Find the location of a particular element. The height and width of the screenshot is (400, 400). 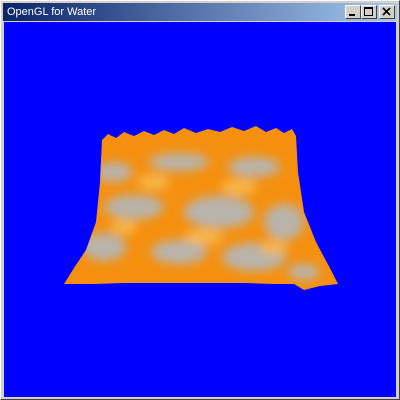

close-button is located at coordinates (387, 12).